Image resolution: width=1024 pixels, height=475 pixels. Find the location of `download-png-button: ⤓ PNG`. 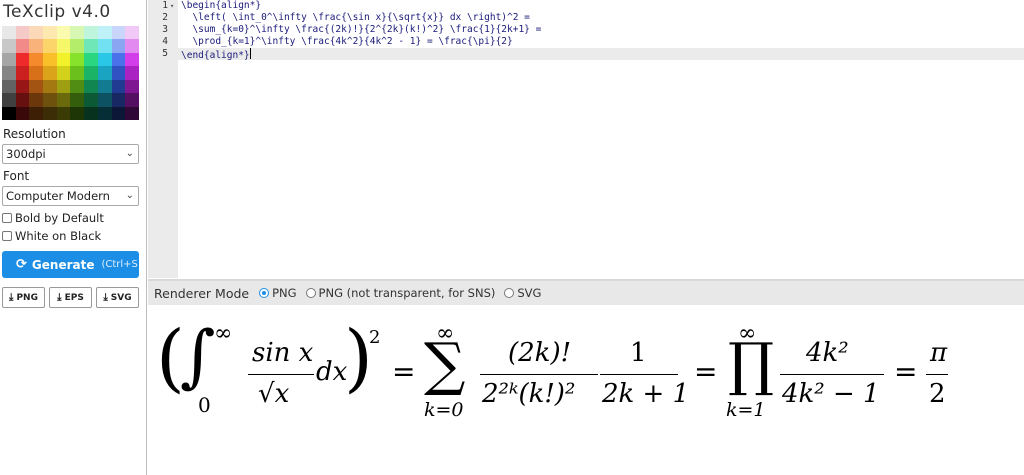

download-png-button: ⤓ PNG is located at coordinates (23, 297).